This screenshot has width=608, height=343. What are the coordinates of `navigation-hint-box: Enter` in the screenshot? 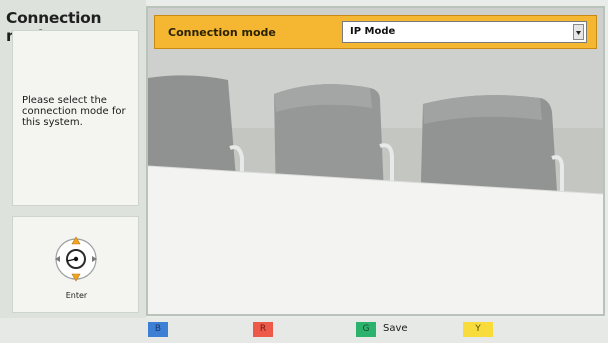 It's located at (75, 264).